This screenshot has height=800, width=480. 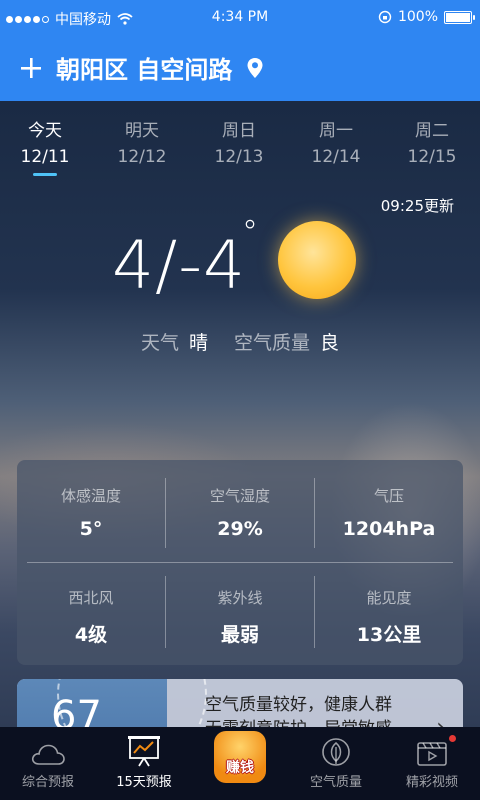 I want to click on plus-icon, so click(x=31, y=67).